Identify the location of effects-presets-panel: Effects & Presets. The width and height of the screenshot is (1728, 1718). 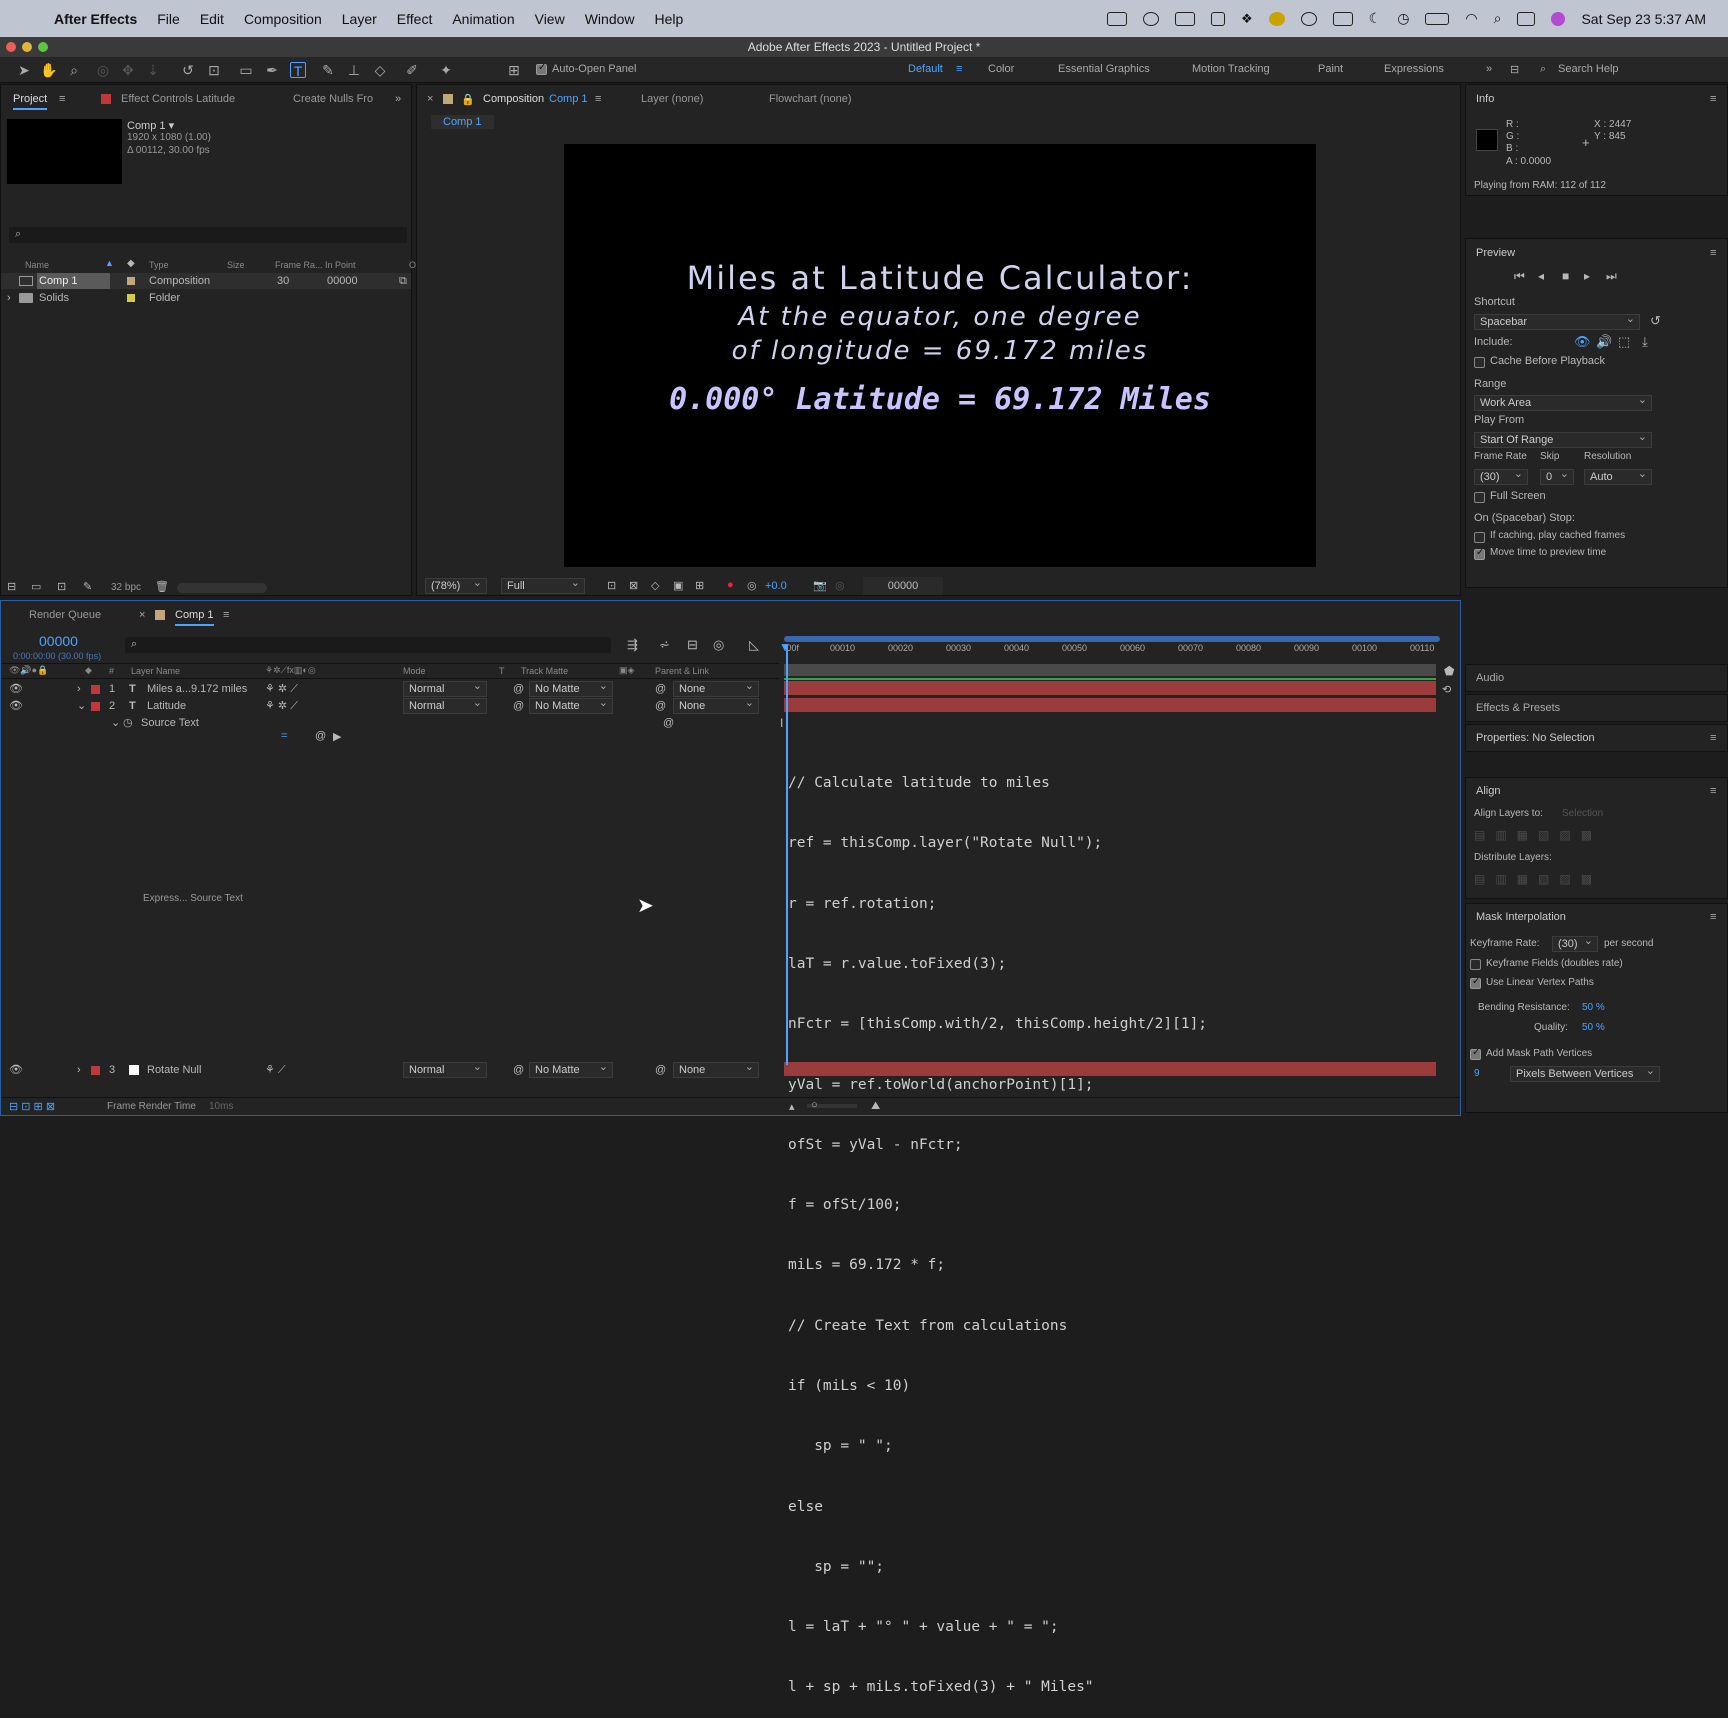
(1596, 708).